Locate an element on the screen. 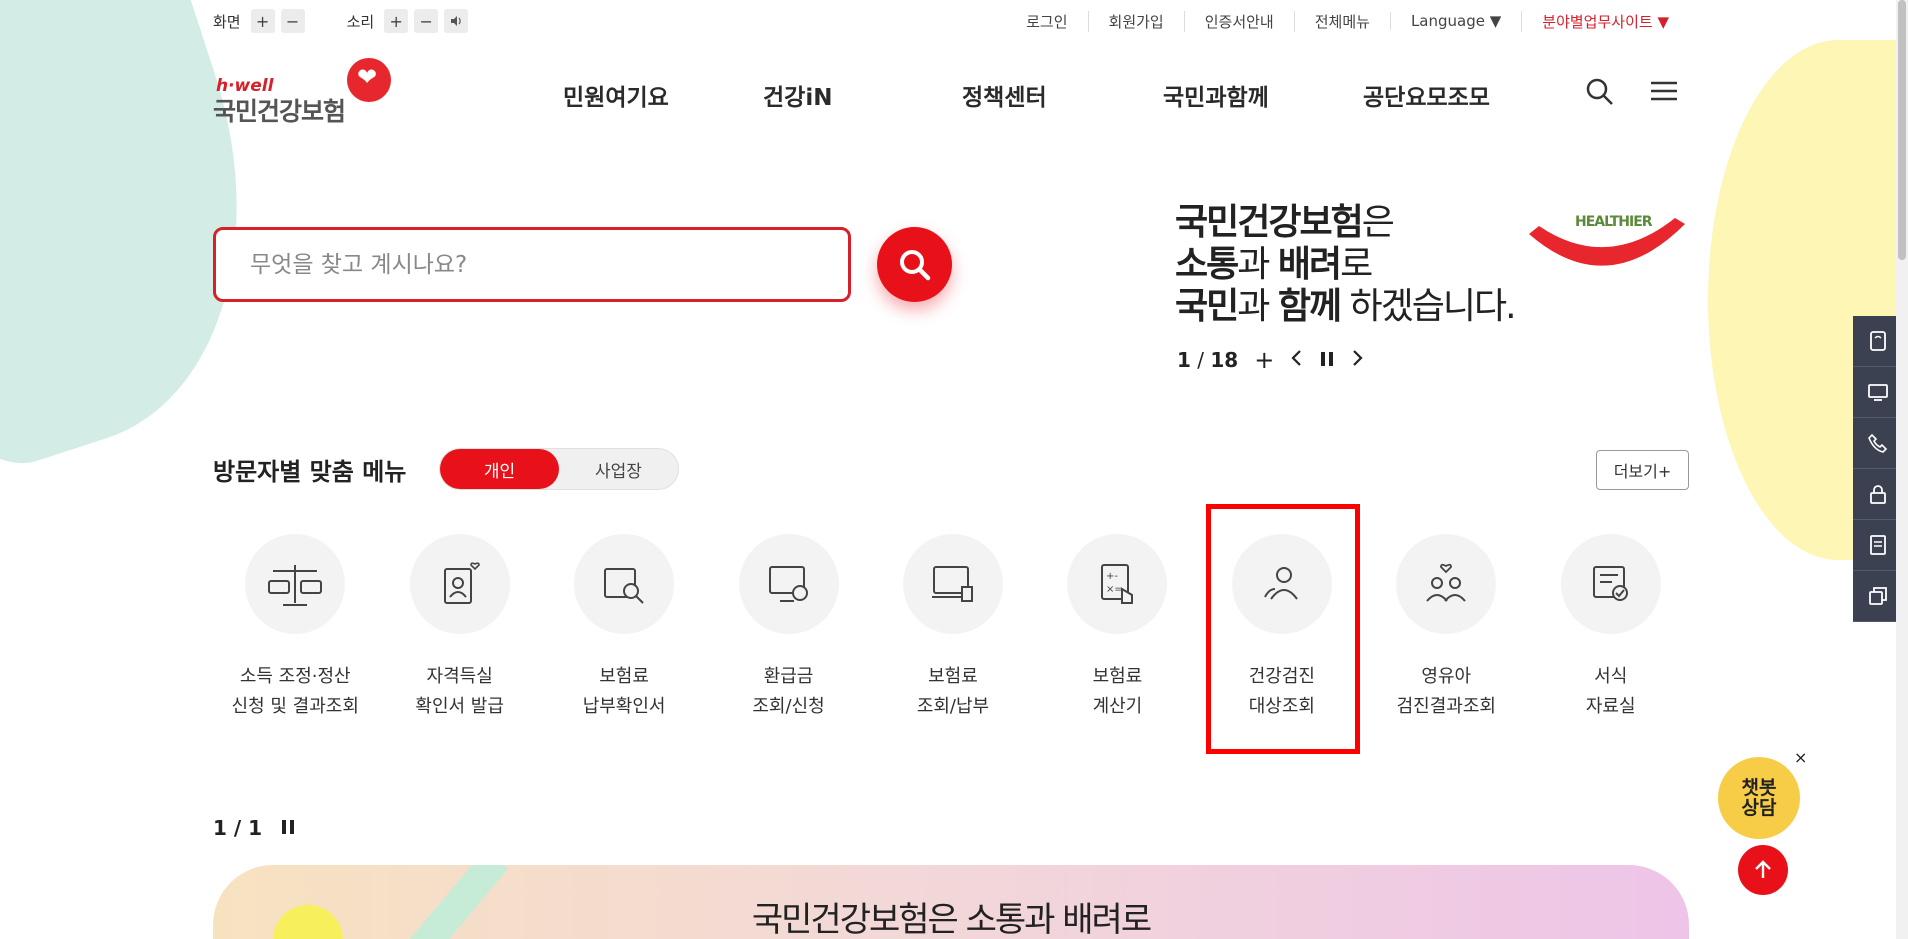  banner-text: 국민건강보험 is located at coordinates (1269, 222).